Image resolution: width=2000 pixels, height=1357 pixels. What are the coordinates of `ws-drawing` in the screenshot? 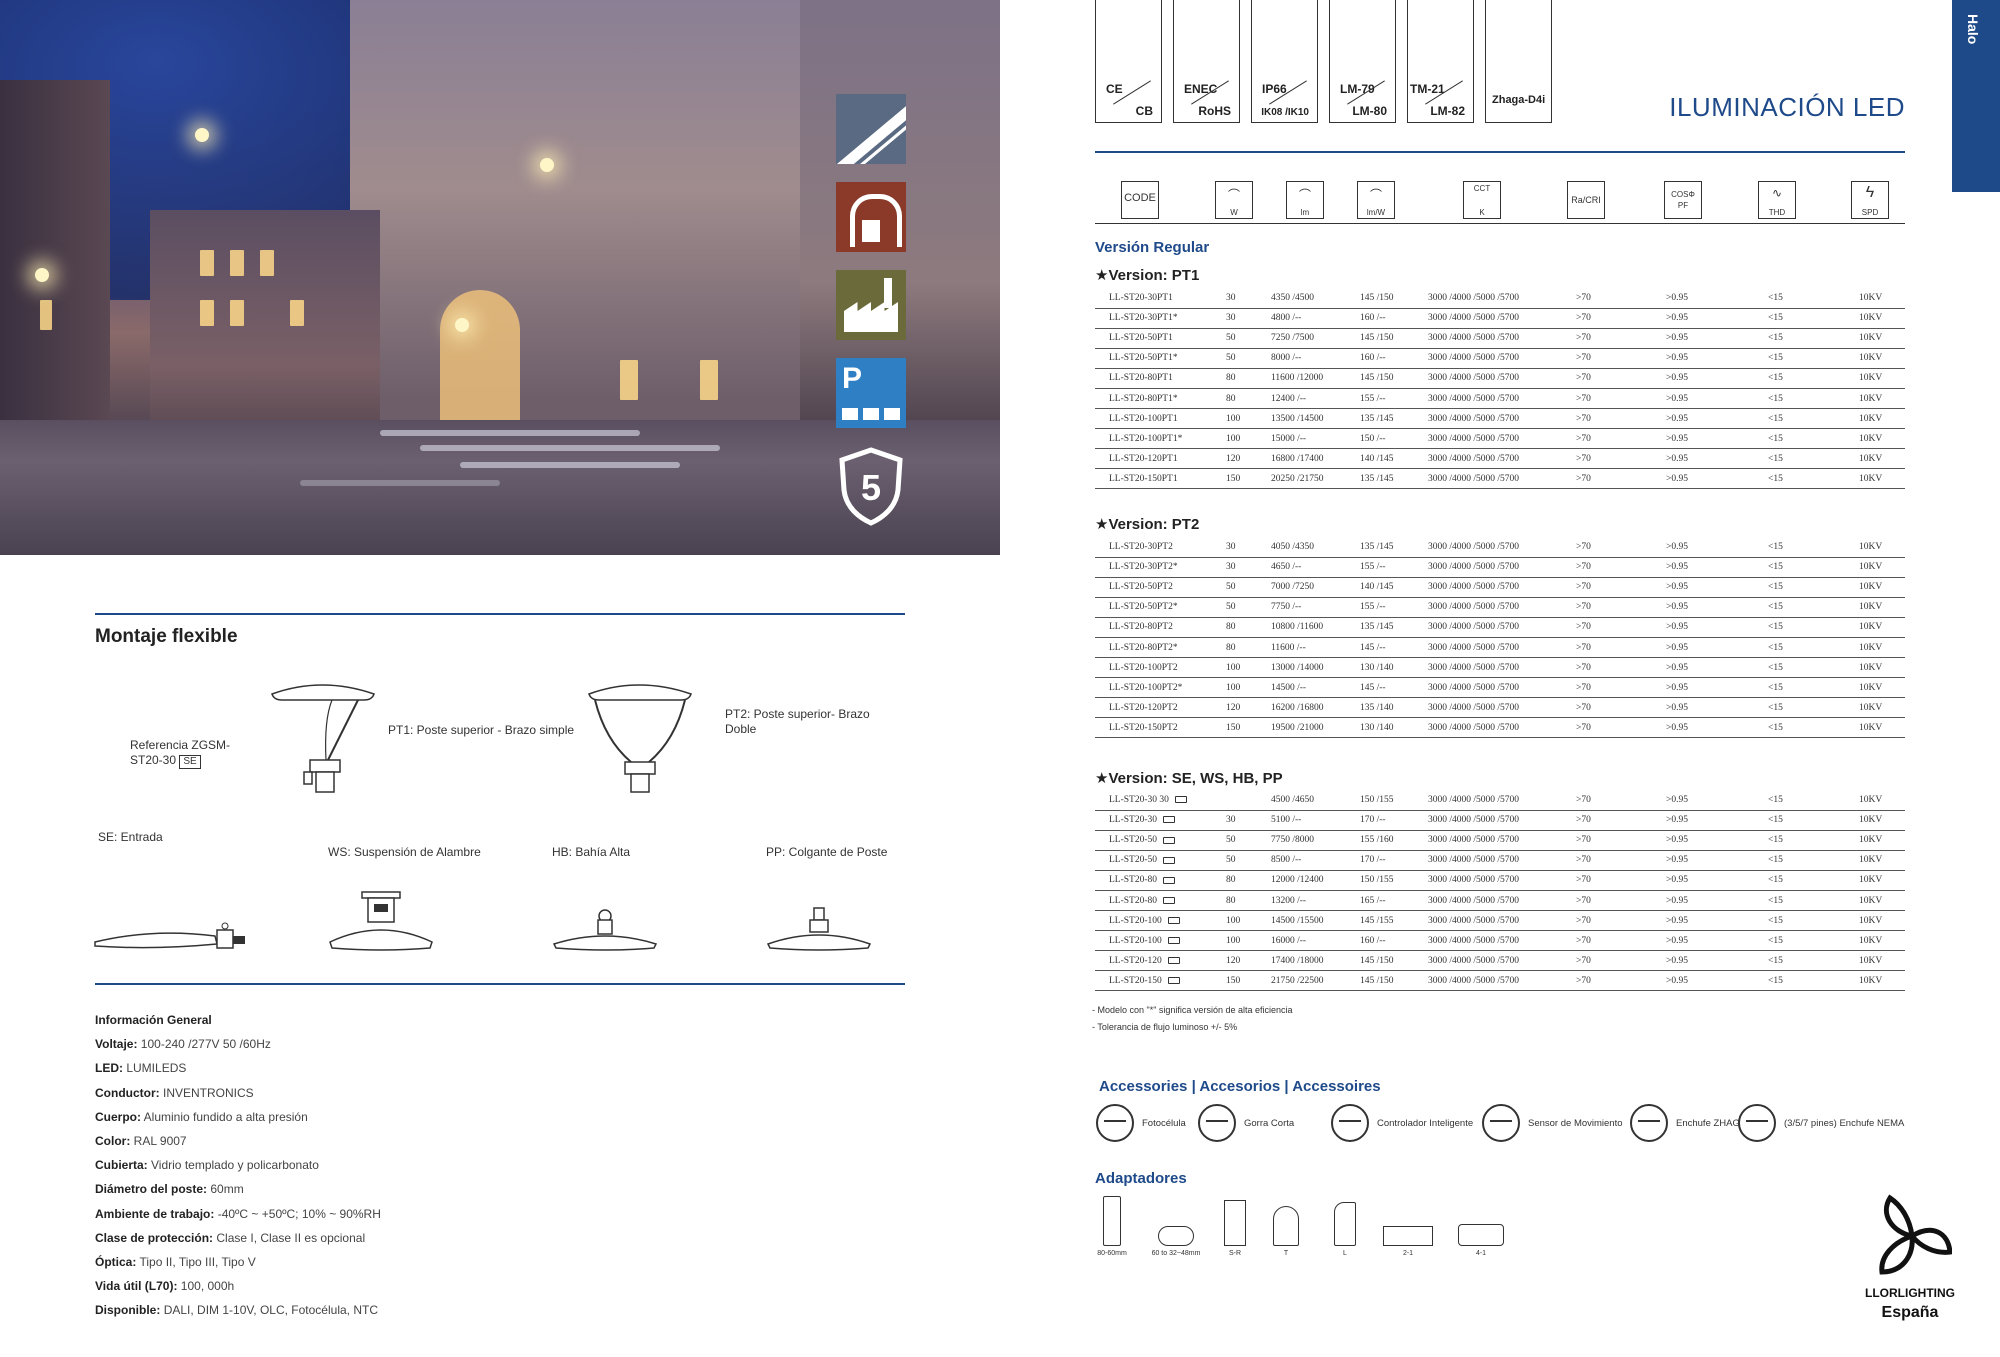 It's located at (381, 921).